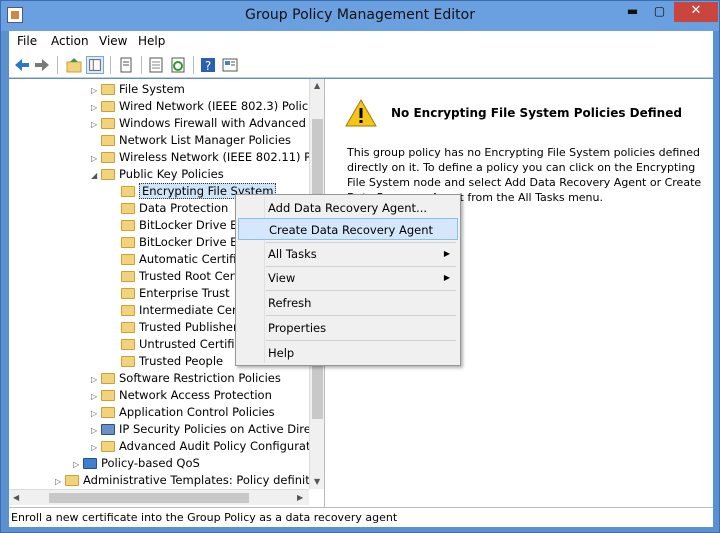  What do you see at coordinates (16, 497) in the screenshot?
I see `scroll-left-icon: ◀` at bounding box center [16, 497].